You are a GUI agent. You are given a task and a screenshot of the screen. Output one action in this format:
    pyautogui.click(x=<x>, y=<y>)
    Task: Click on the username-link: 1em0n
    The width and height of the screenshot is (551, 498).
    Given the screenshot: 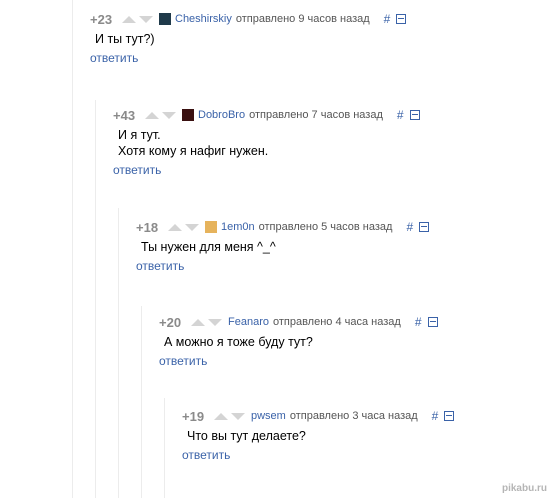 What is the action you would take?
    pyautogui.click(x=238, y=227)
    